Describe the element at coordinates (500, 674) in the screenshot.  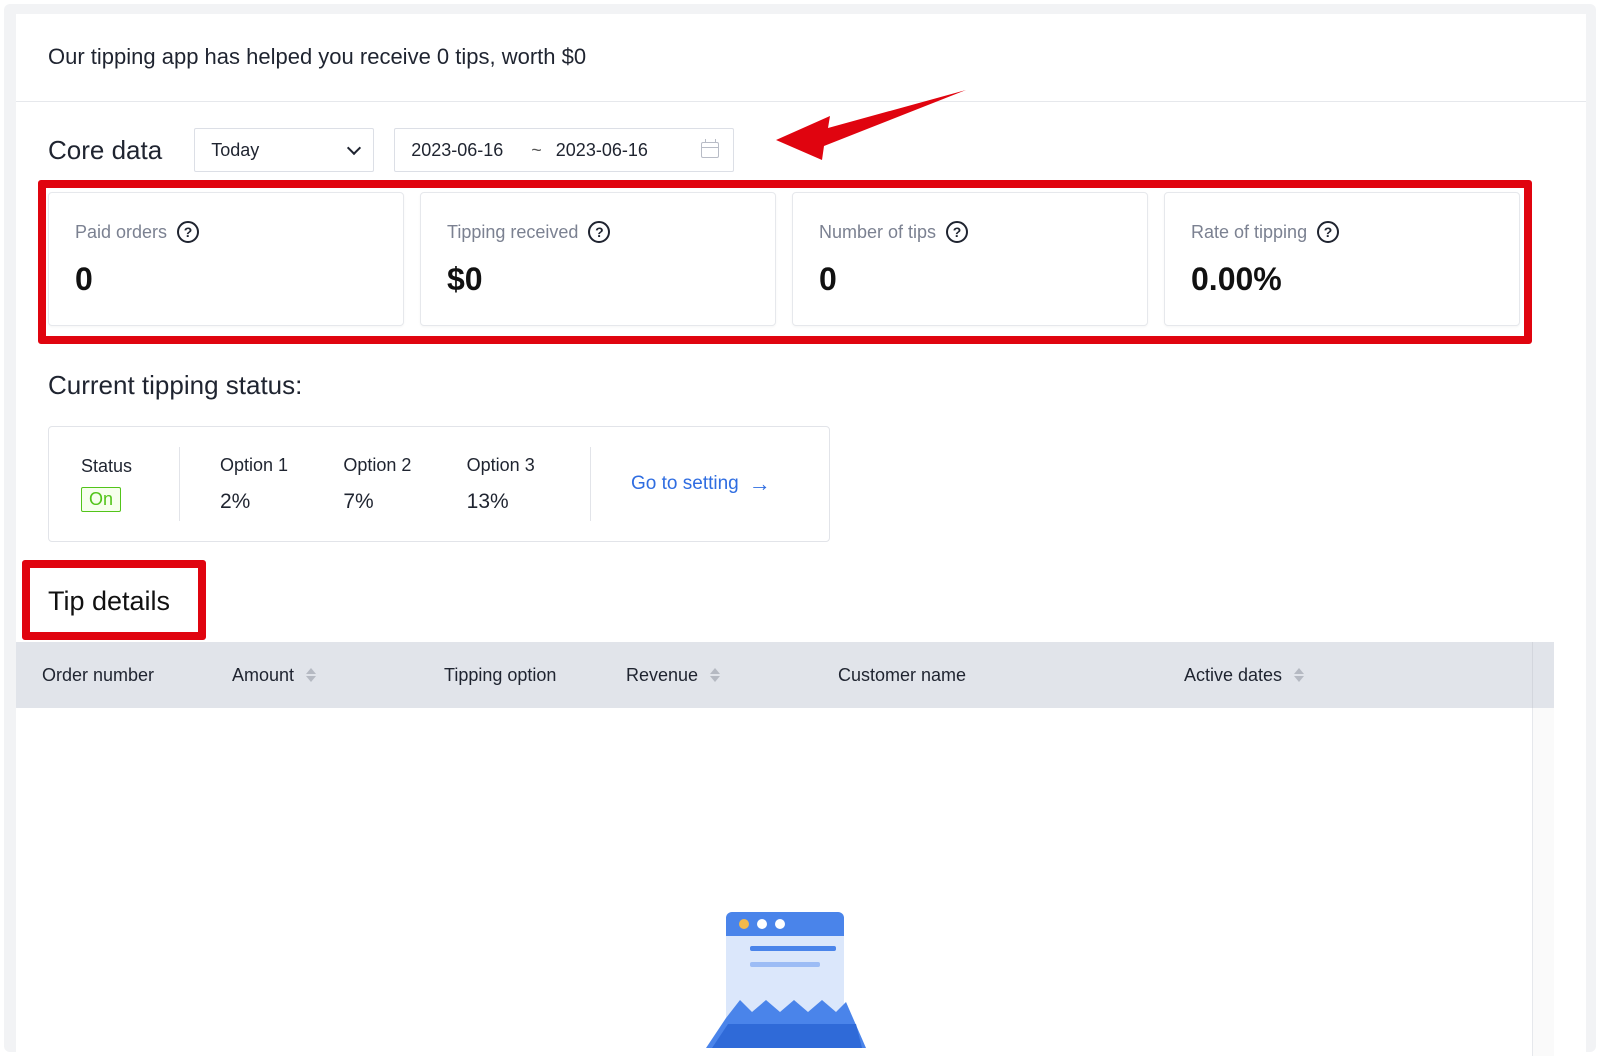
I see `column-tipping-option: Tipping option` at that location.